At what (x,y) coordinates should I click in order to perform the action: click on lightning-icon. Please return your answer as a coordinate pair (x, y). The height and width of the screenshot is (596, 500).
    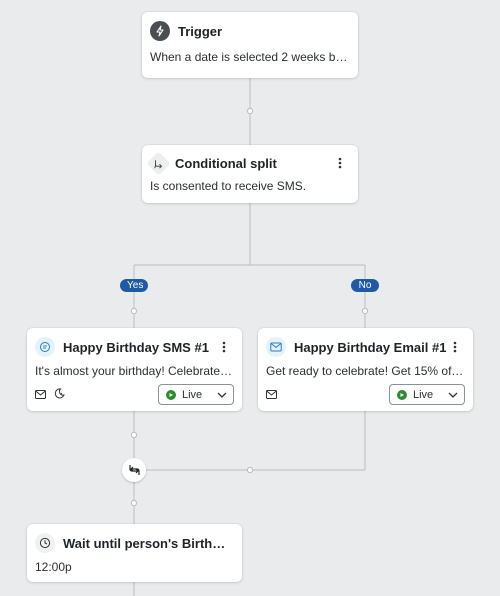
    Looking at the image, I should click on (160, 31).